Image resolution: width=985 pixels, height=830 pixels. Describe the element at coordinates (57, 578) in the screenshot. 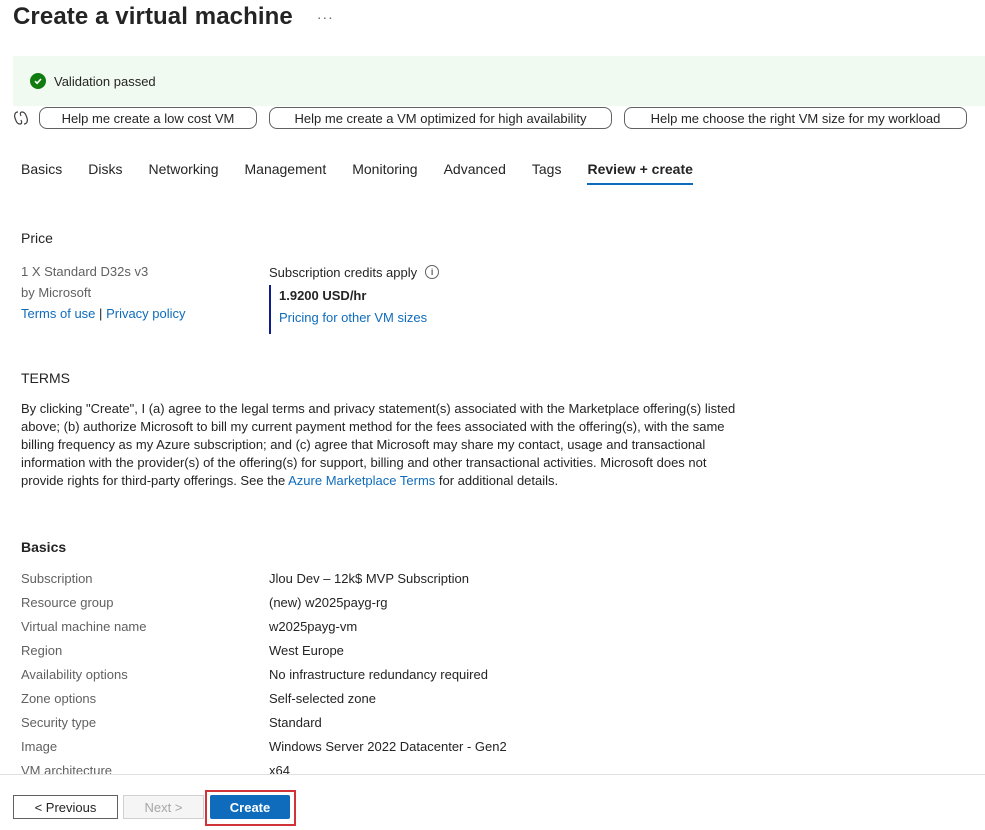

I see `summary-key: Subscription` at that location.